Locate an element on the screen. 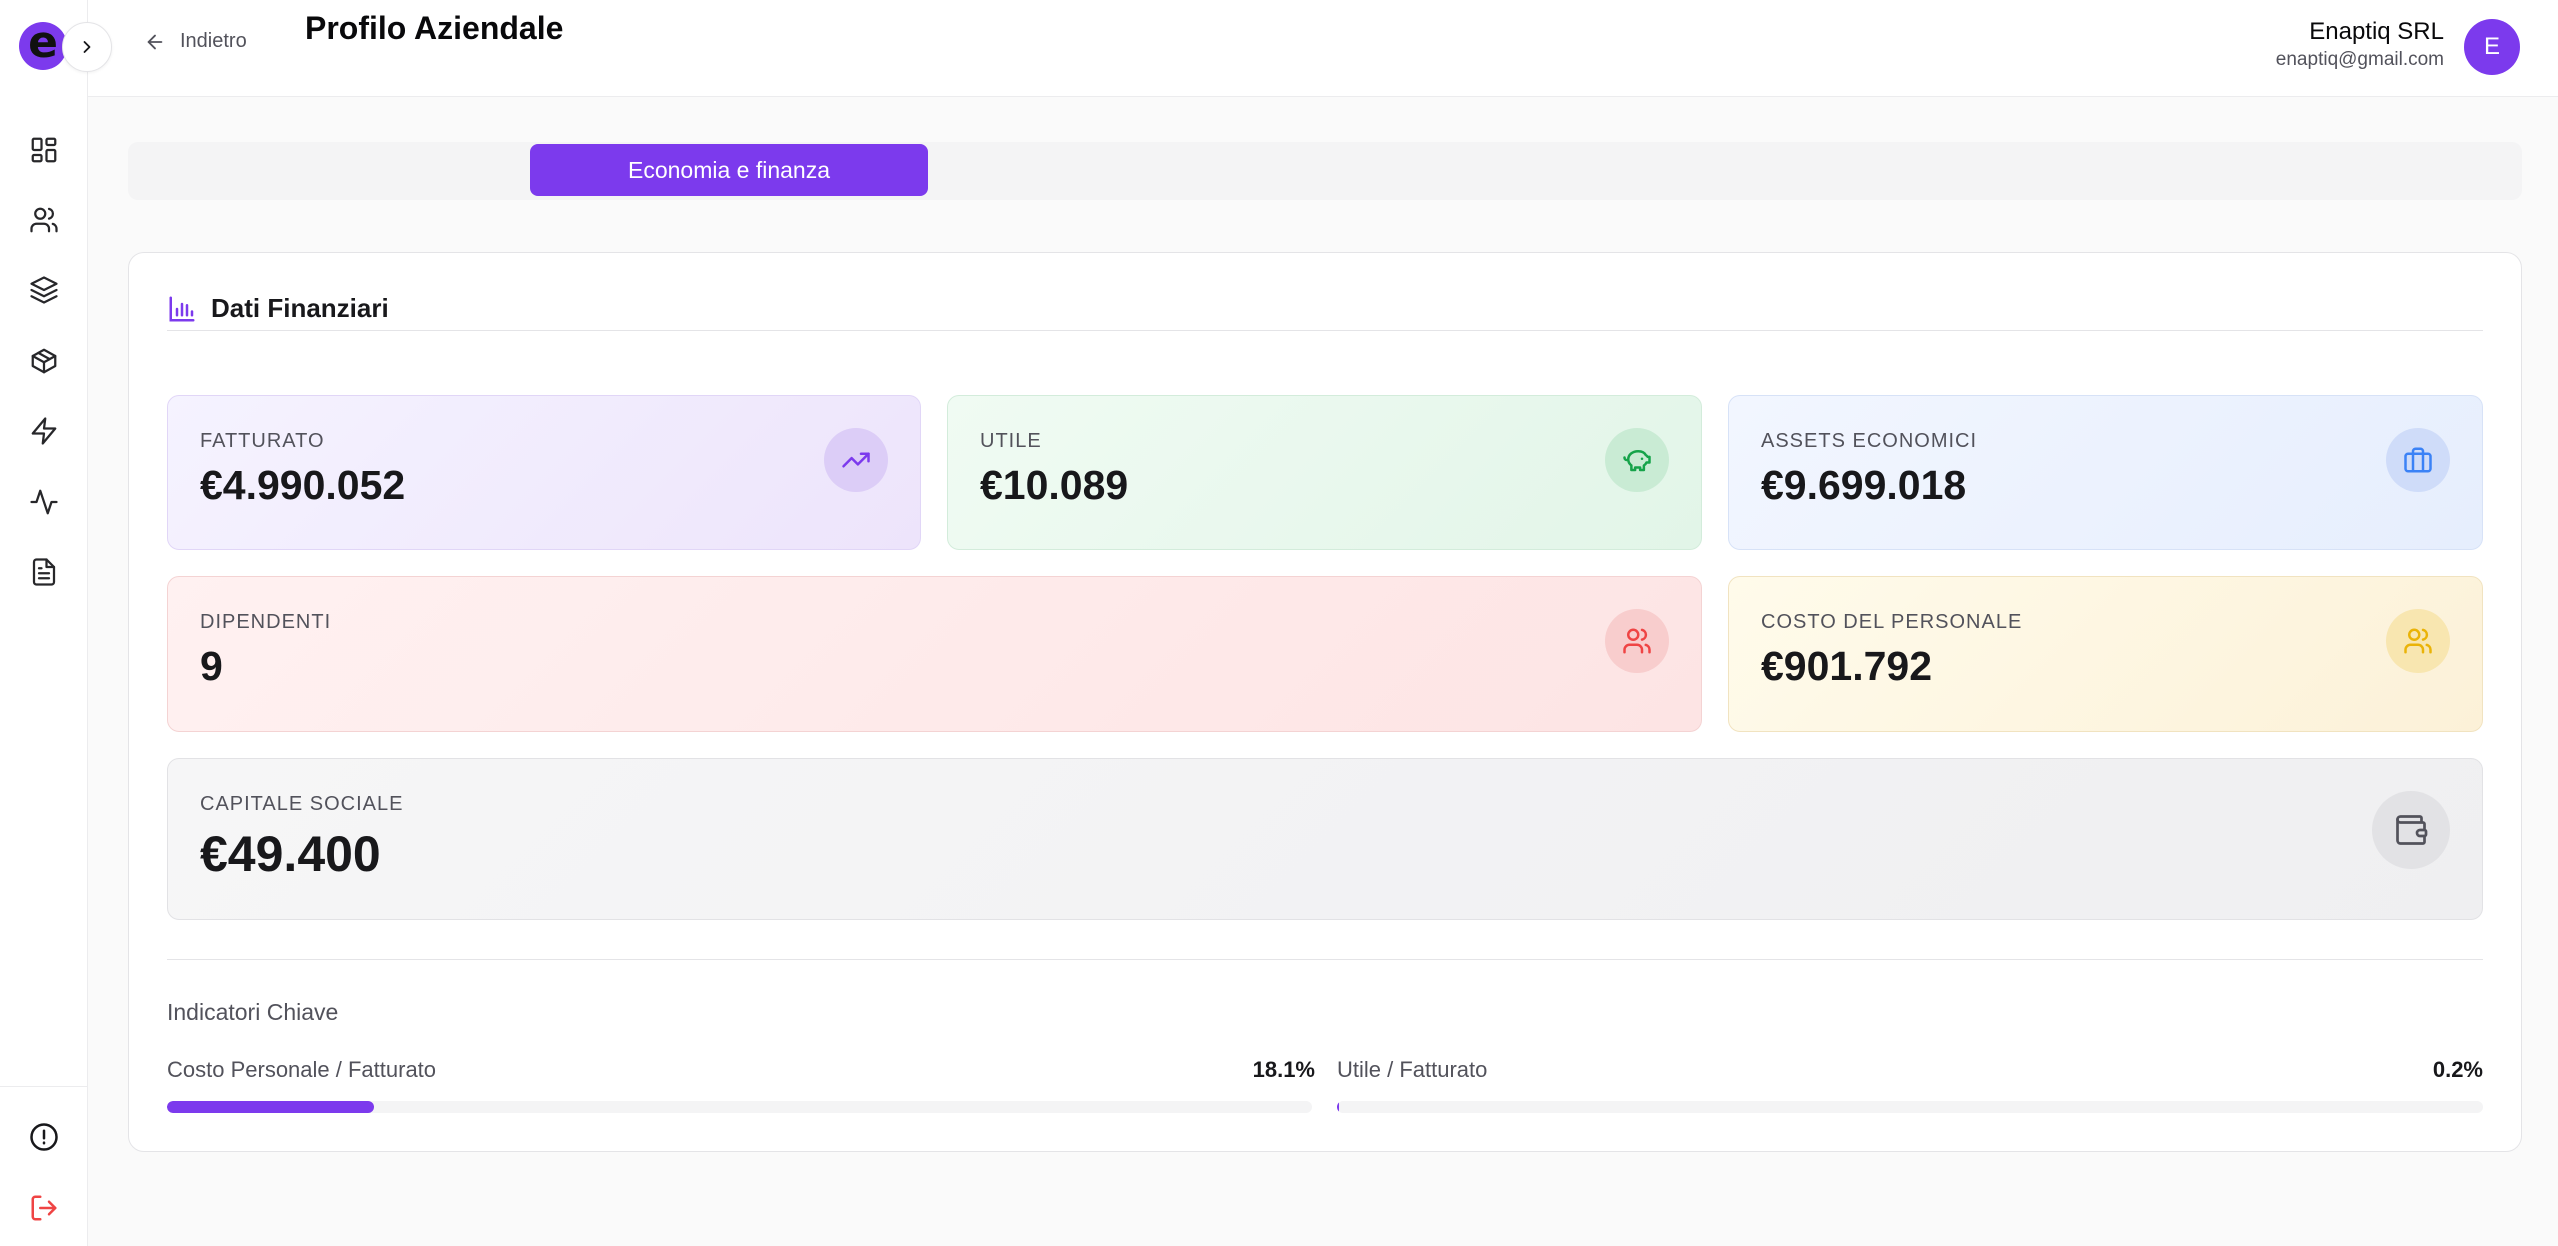 The height and width of the screenshot is (1246, 2558). stat-label: Assets Economici is located at coordinates (1869, 441).